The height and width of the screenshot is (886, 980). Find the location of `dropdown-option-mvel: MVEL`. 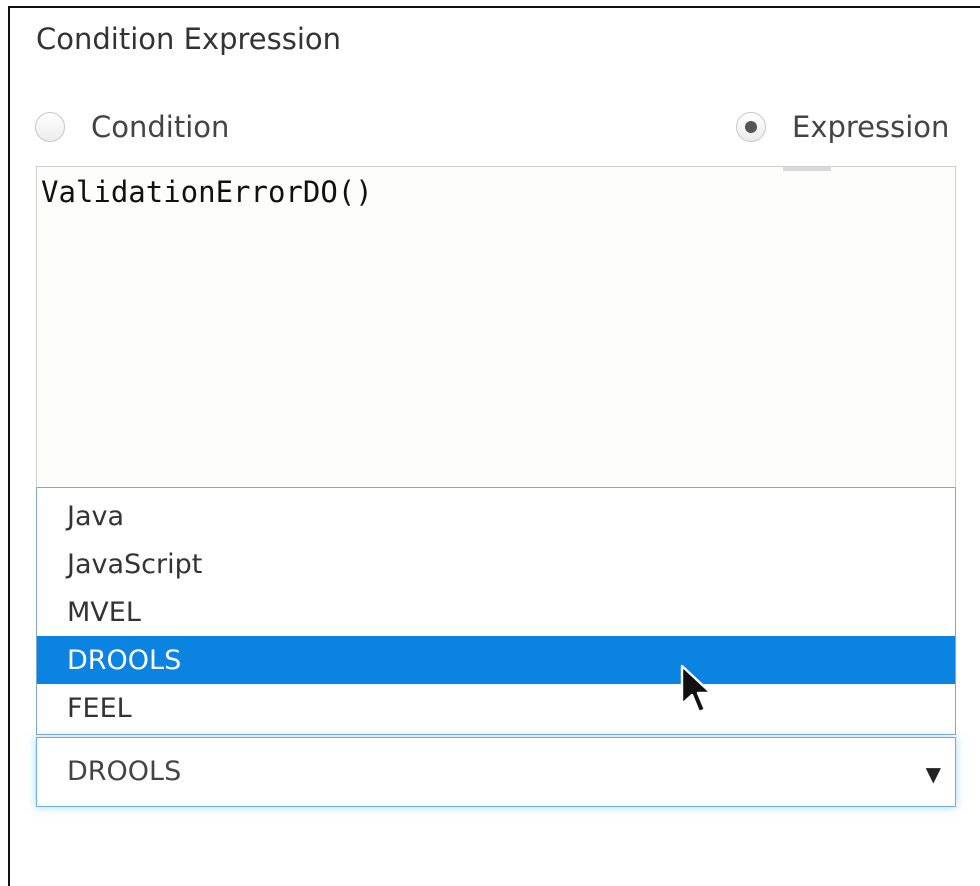

dropdown-option-mvel: MVEL is located at coordinates (496, 612).